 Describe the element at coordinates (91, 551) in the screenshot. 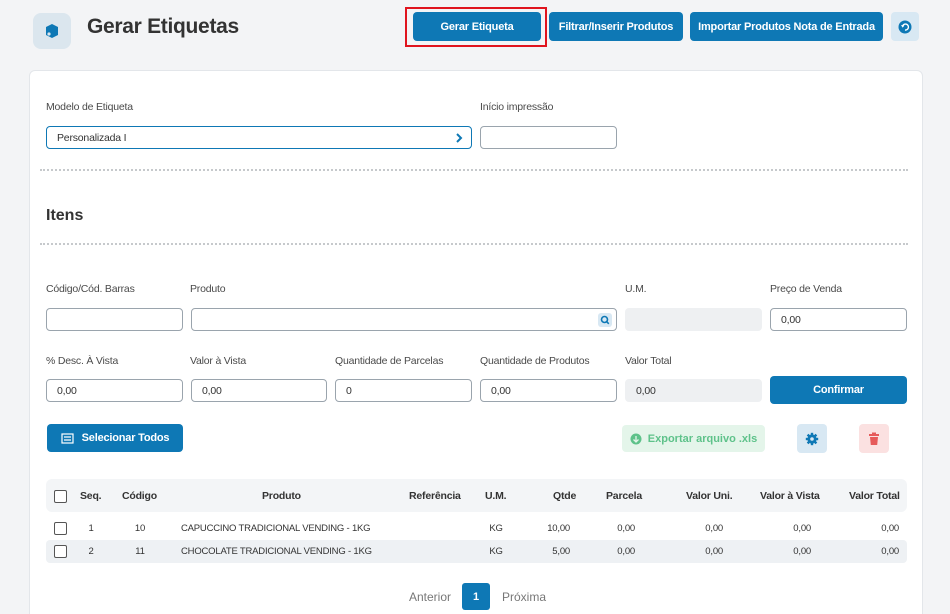

I see `cell-seq: 2` at that location.